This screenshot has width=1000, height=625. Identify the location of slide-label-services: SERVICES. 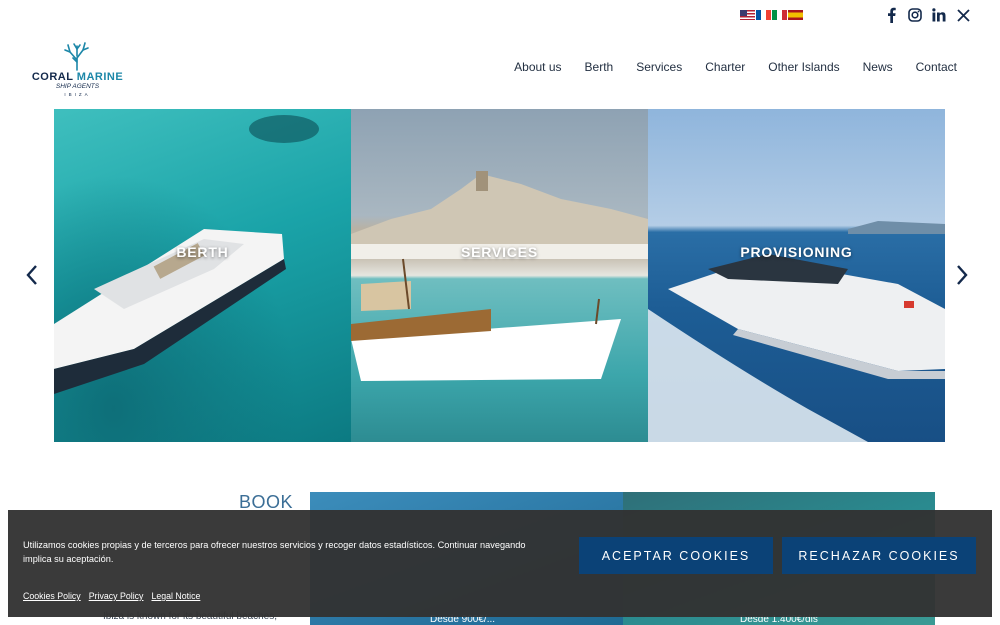
(499, 252).